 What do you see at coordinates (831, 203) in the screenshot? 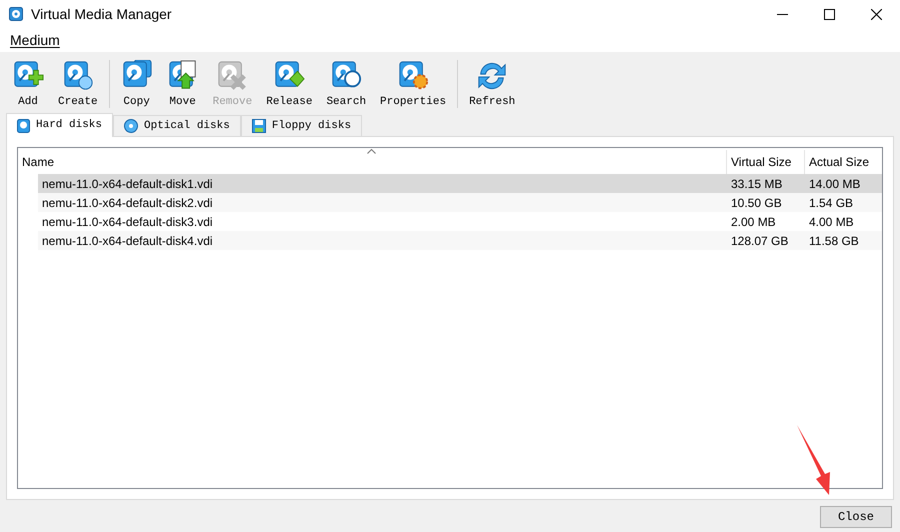
I see `table-cell-text: 1.54 GB` at bounding box center [831, 203].